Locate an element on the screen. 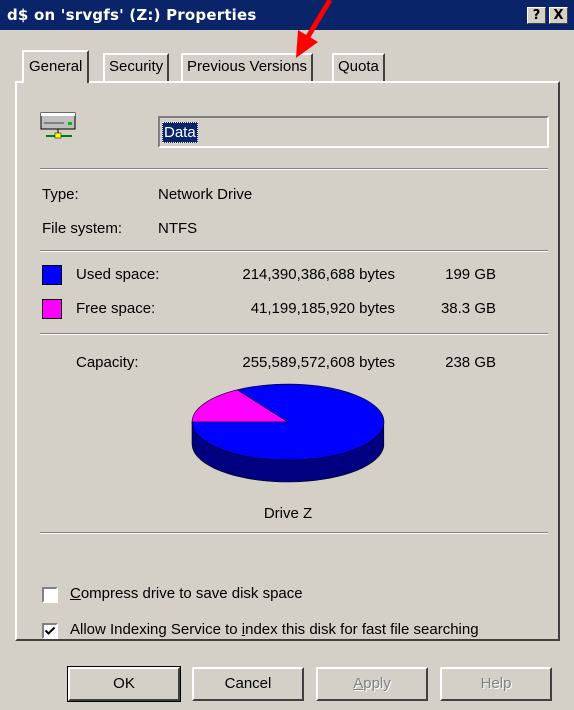 This screenshot has height=710, width=574. checkmark-icon is located at coordinates (50, 630).